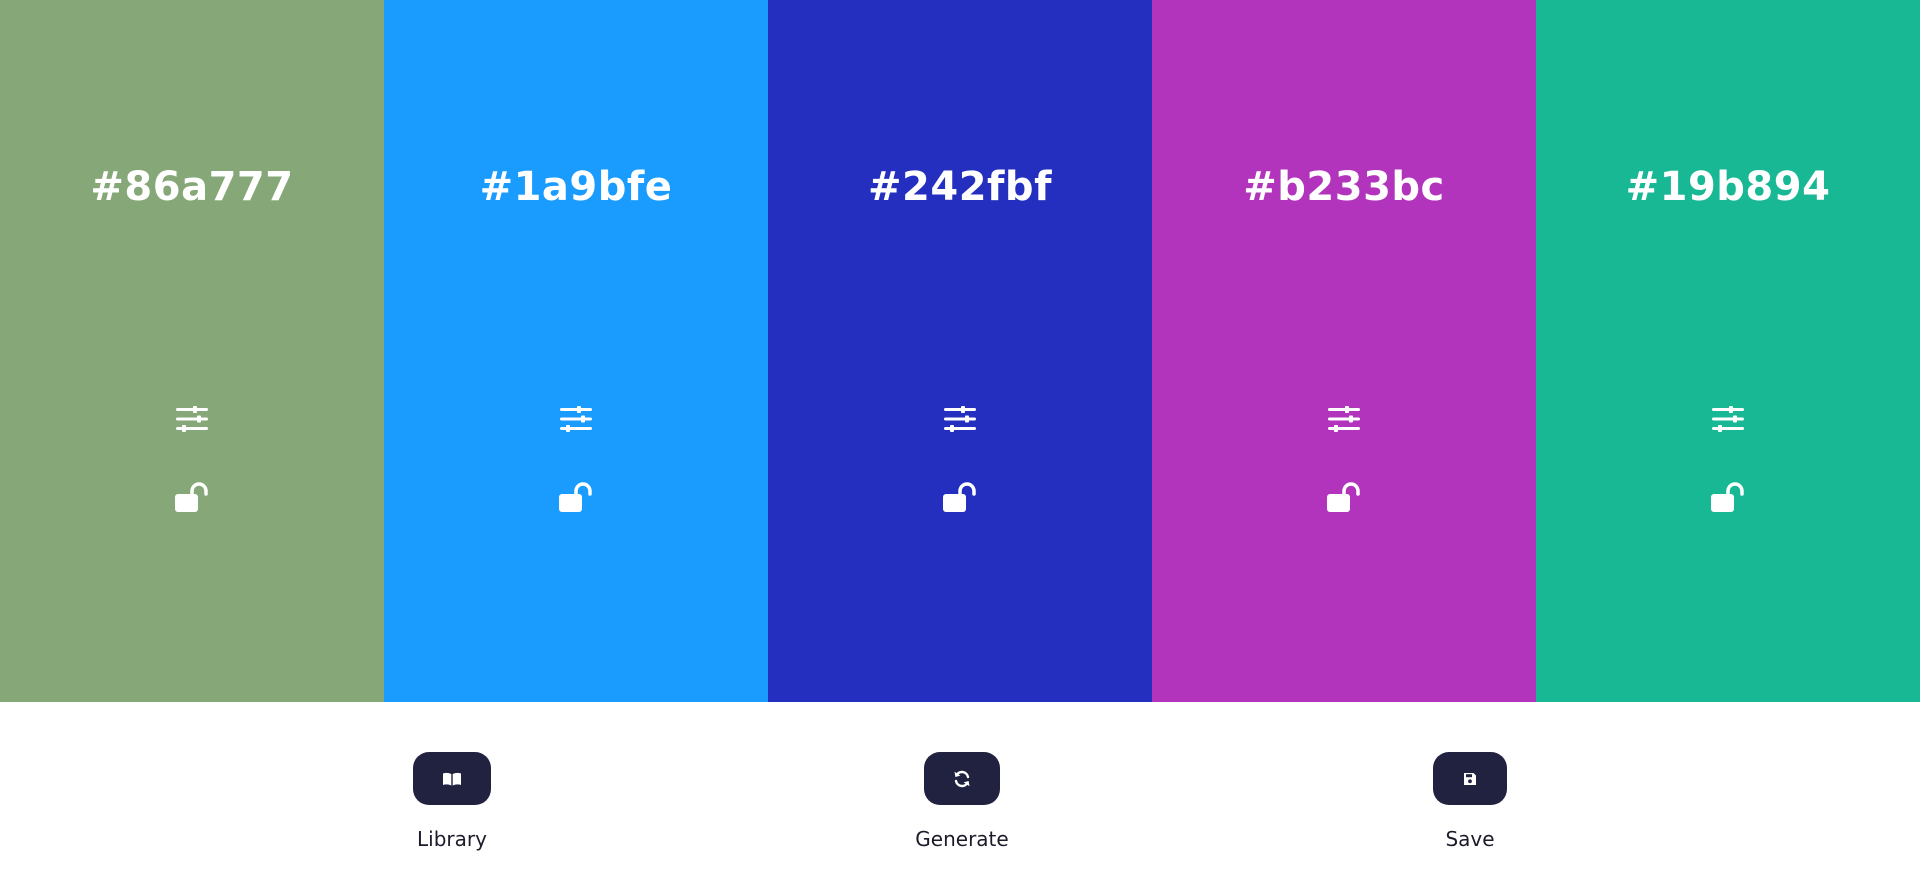  I want to click on hex-code: #b233bc, so click(1344, 187).